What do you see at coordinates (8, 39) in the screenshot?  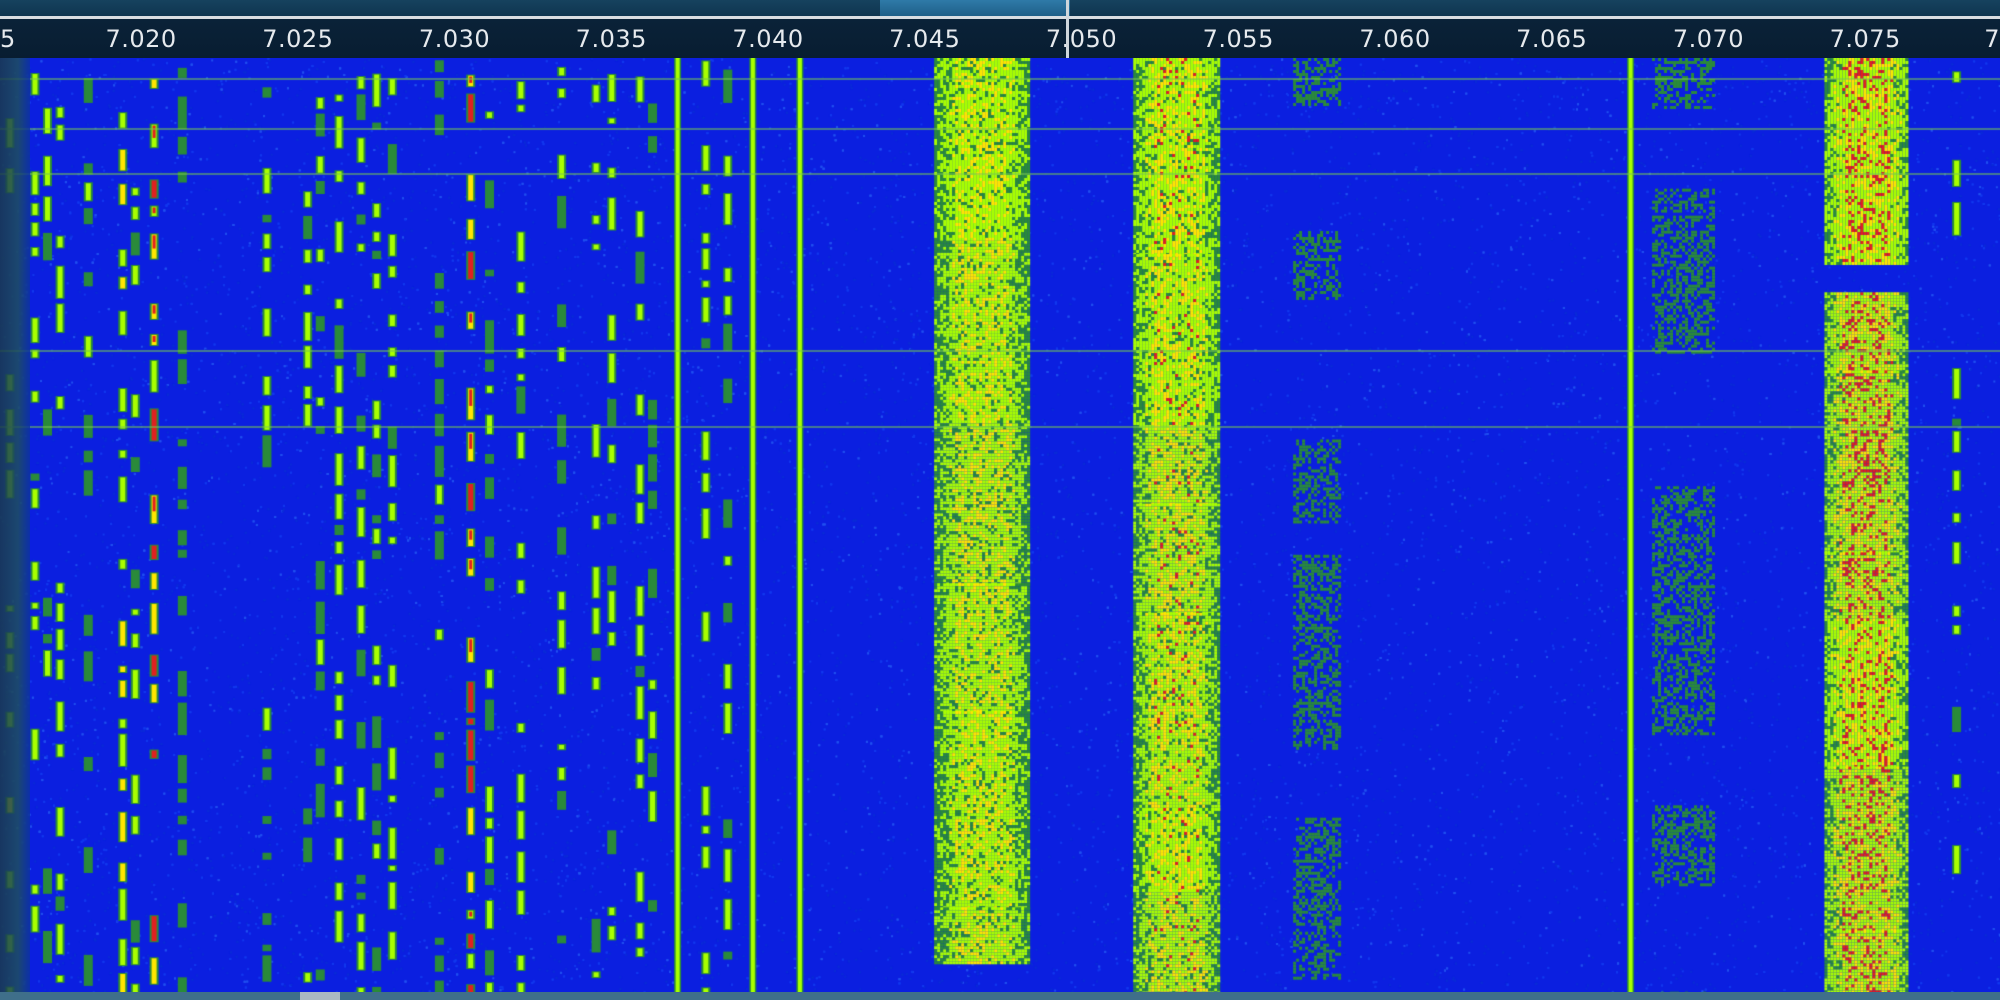 I see `frequency-tick-label: 5` at bounding box center [8, 39].